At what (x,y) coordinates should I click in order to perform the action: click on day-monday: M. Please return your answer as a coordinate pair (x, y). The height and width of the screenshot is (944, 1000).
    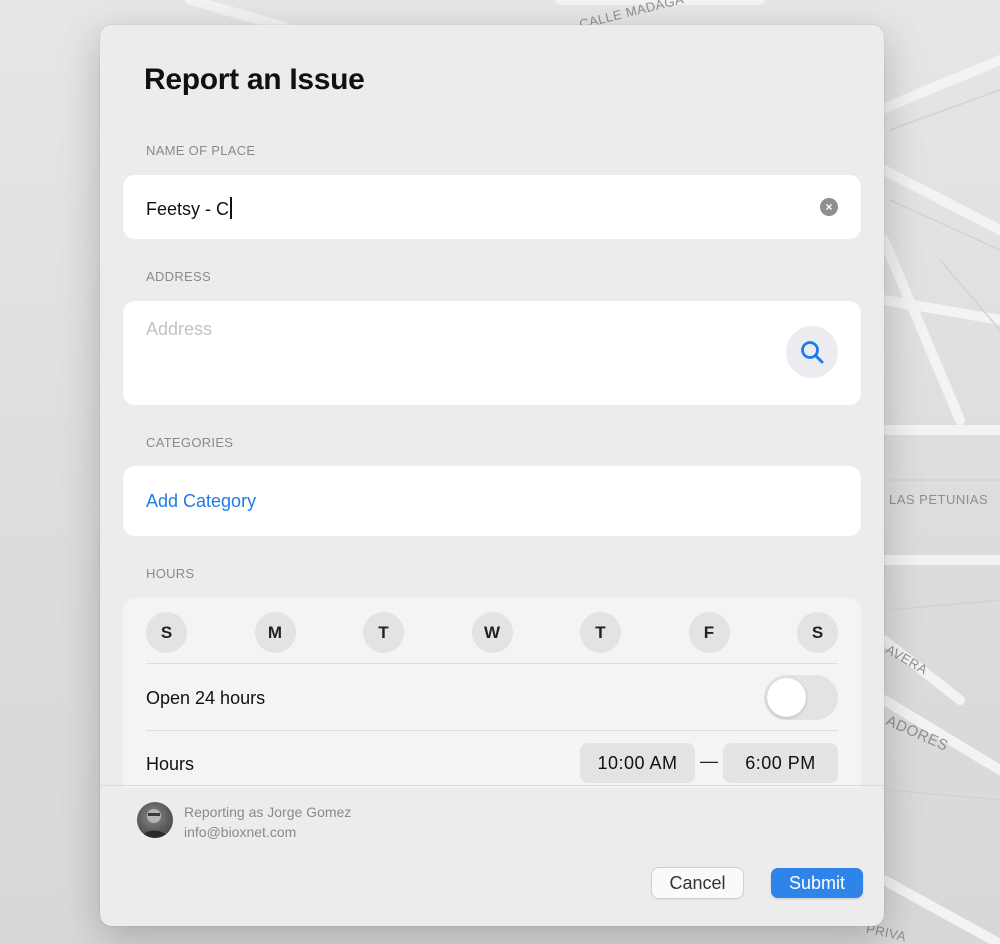
    Looking at the image, I should click on (275, 632).